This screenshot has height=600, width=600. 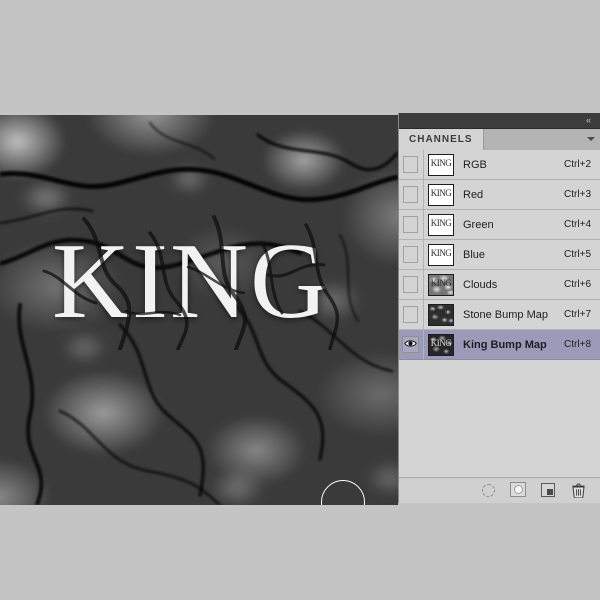 What do you see at coordinates (505, 314) in the screenshot?
I see `channel-name: Stone Bump Map` at bounding box center [505, 314].